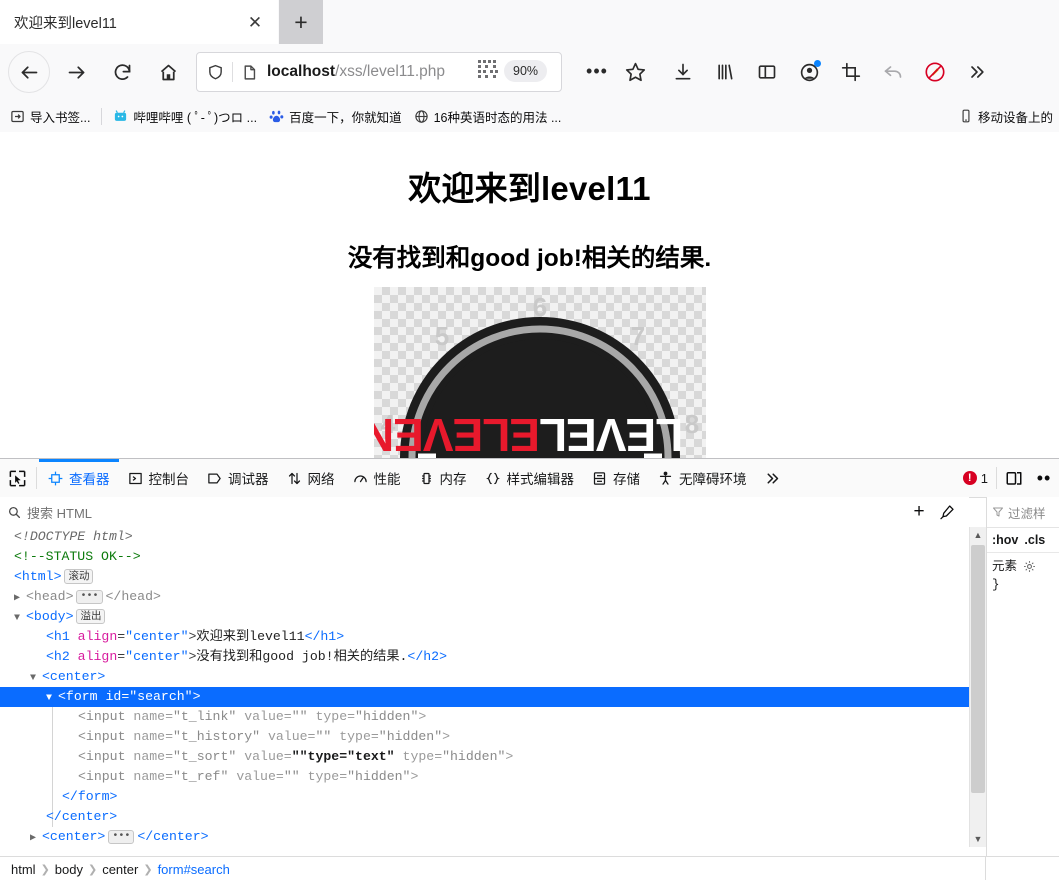 The height and width of the screenshot is (880, 1059). Describe the element at coordinates (484, 797) in the screenshot. I see `markup-row-form-close: </form>` at that location.